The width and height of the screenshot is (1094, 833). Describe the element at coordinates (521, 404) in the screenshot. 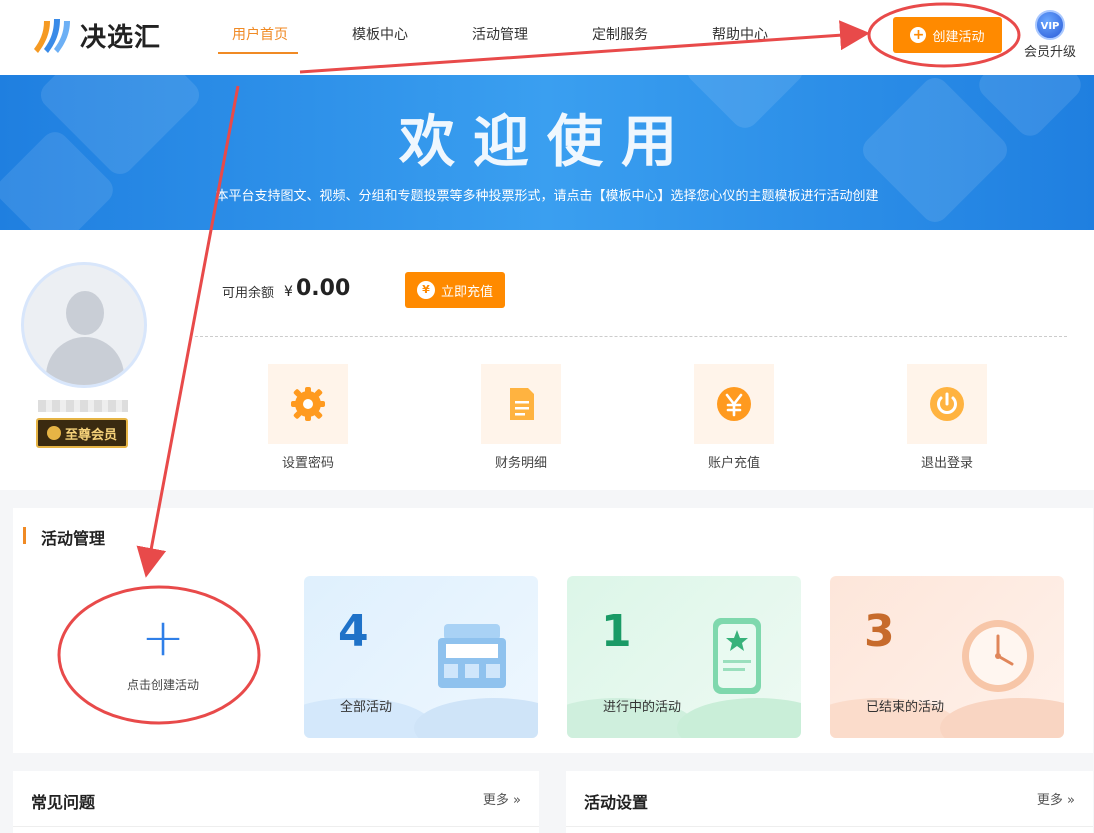

I see `document-icon` at that location.